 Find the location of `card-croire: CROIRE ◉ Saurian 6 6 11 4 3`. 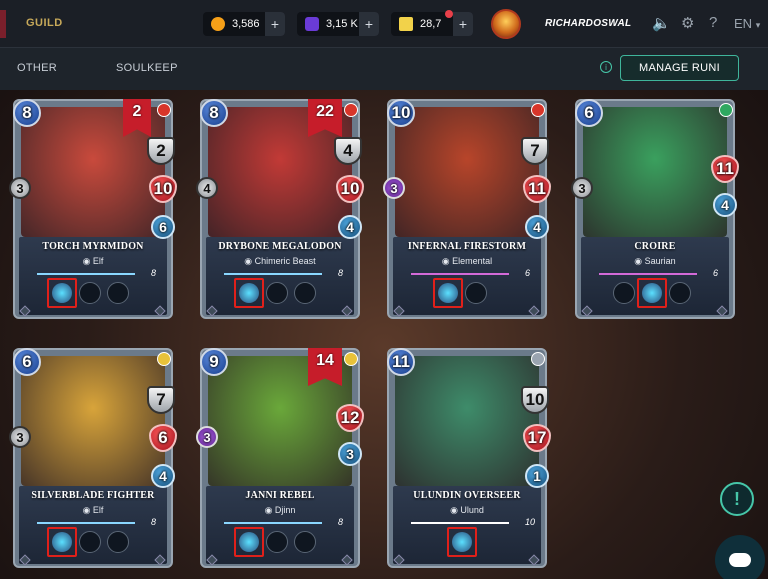

card-croire: CROIRE ◉ Saurian 6 6 11 4 3 is located at coordinates (655, 209).